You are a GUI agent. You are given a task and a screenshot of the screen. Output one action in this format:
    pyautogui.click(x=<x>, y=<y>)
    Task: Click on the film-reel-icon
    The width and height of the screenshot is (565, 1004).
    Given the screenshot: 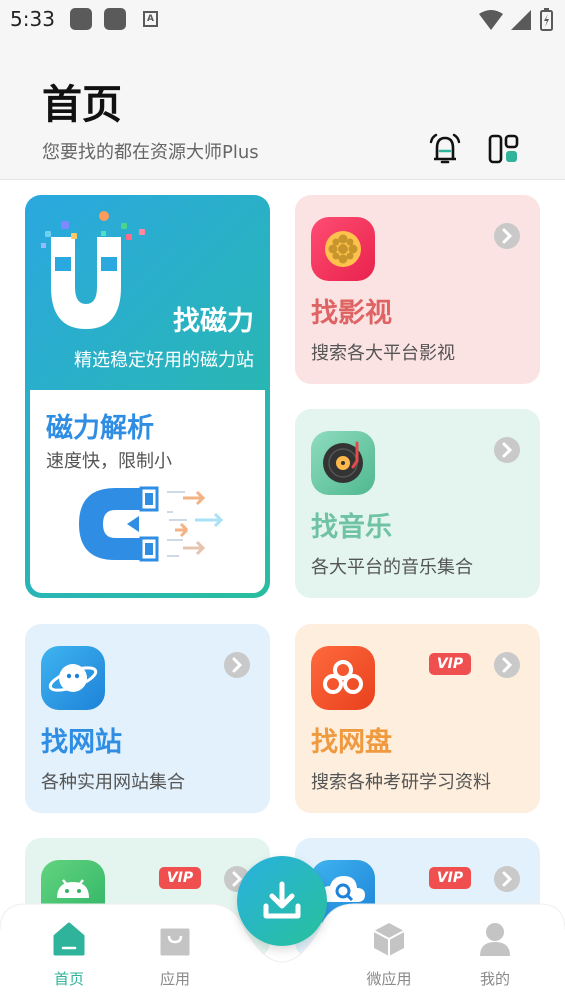 What is the action you would take?
    pyautogui.click(x=343, y=249)
    